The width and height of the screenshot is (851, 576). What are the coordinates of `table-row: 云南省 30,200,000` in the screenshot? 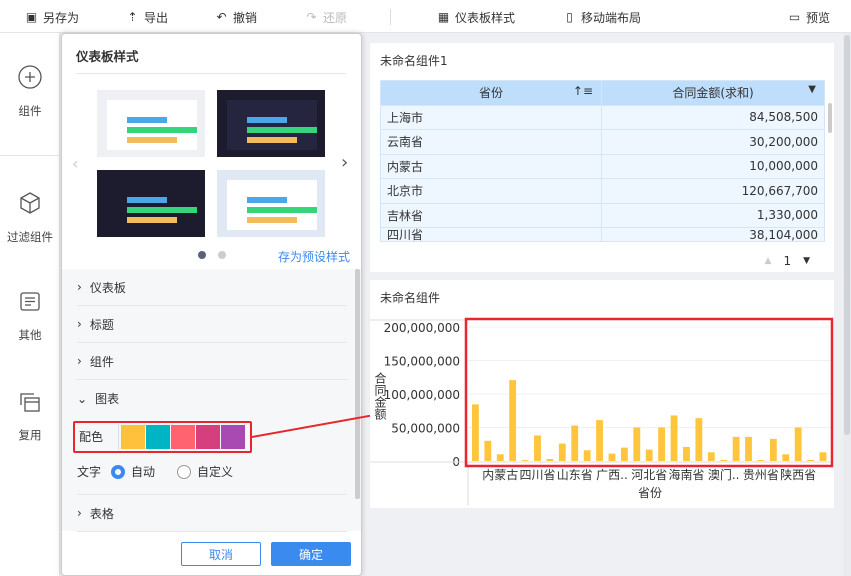 It's located at (602, 142).